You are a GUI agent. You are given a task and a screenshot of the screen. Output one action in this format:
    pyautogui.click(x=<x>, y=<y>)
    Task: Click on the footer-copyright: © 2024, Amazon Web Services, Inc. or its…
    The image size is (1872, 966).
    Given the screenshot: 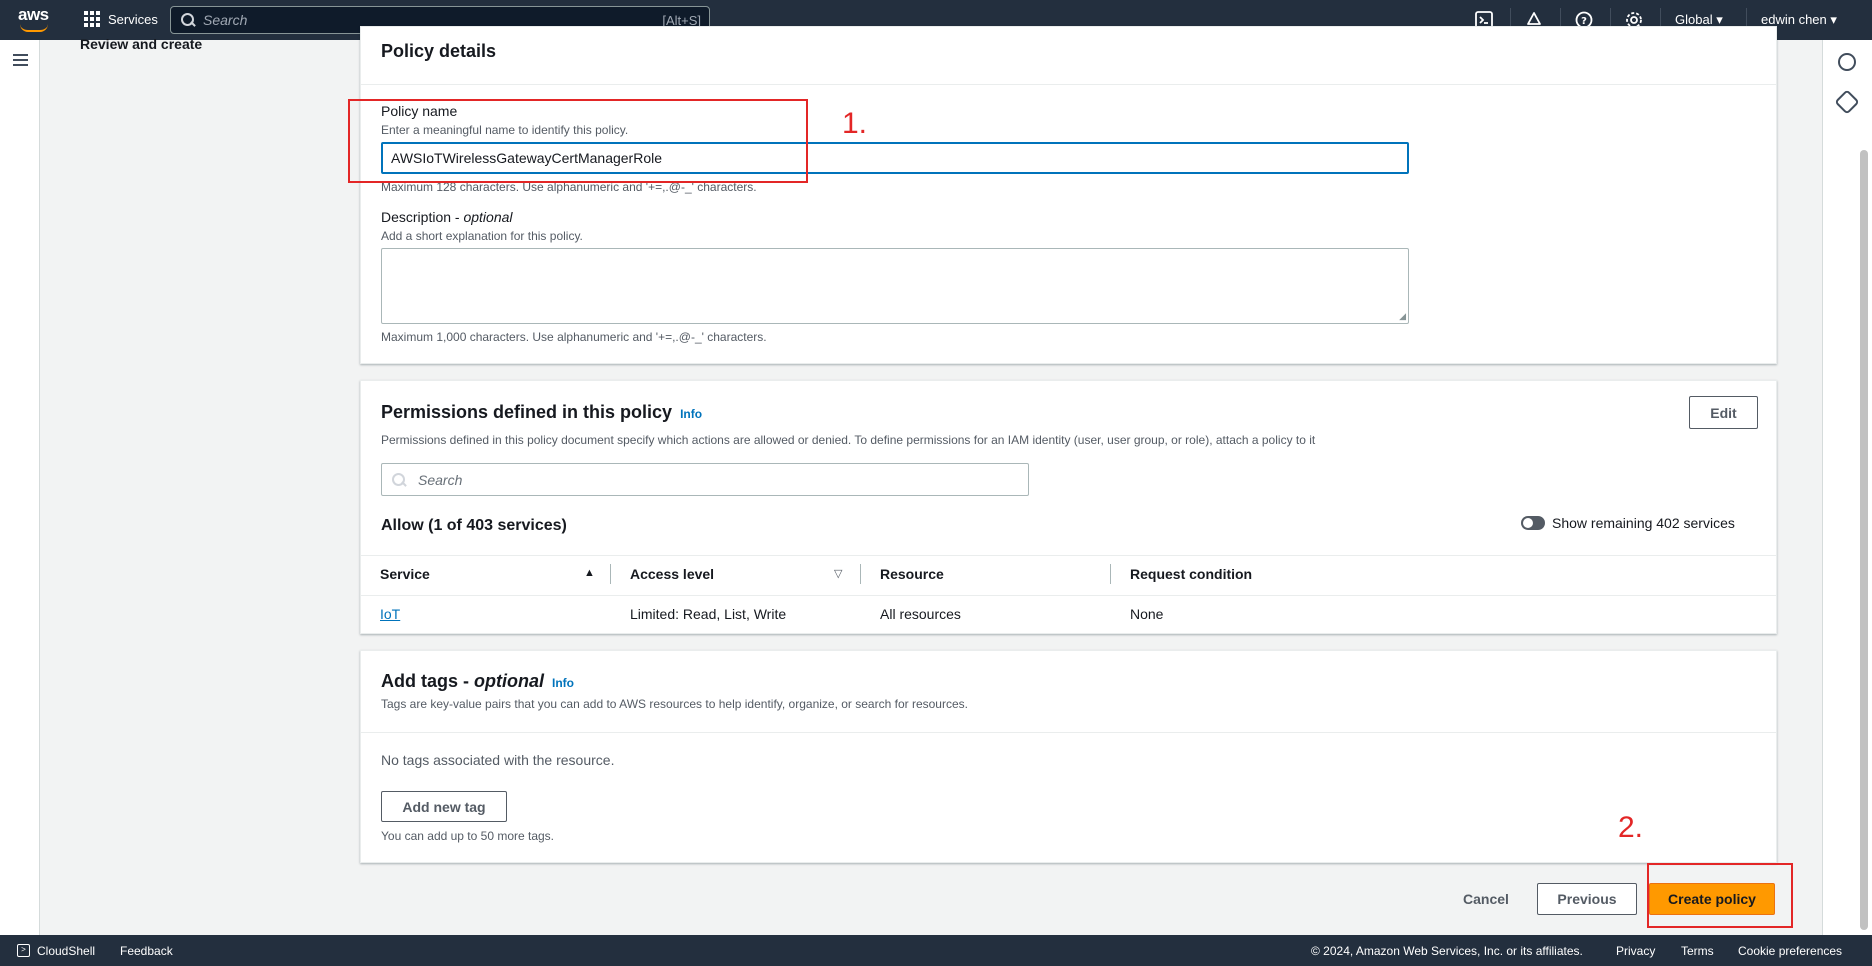 What is the action you would take?
    pyautogui.click(x=1447, y=951)
    